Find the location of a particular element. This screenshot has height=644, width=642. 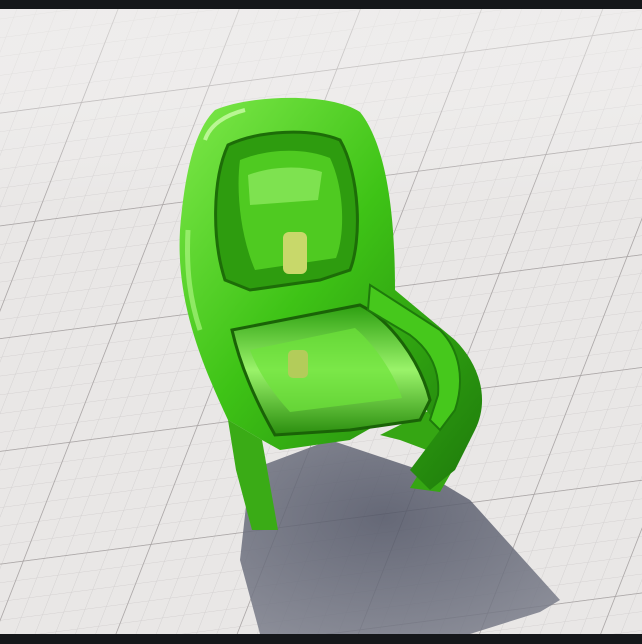

viewport-top-border is located at coordinates (321, 4).